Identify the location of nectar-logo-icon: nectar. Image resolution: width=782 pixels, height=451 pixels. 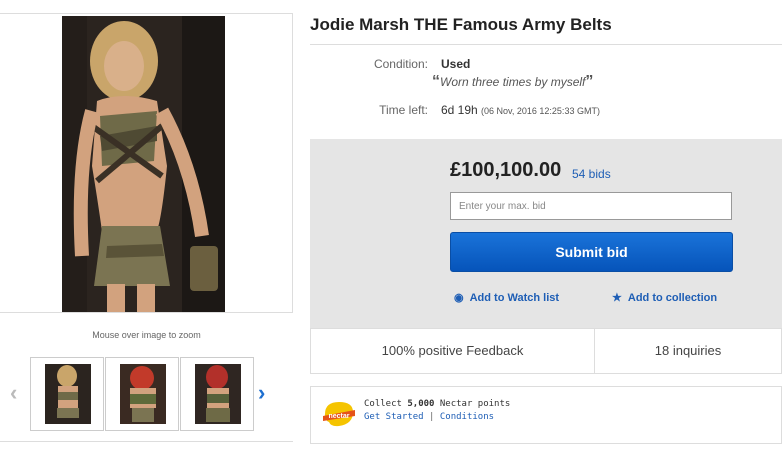
(339, 414).